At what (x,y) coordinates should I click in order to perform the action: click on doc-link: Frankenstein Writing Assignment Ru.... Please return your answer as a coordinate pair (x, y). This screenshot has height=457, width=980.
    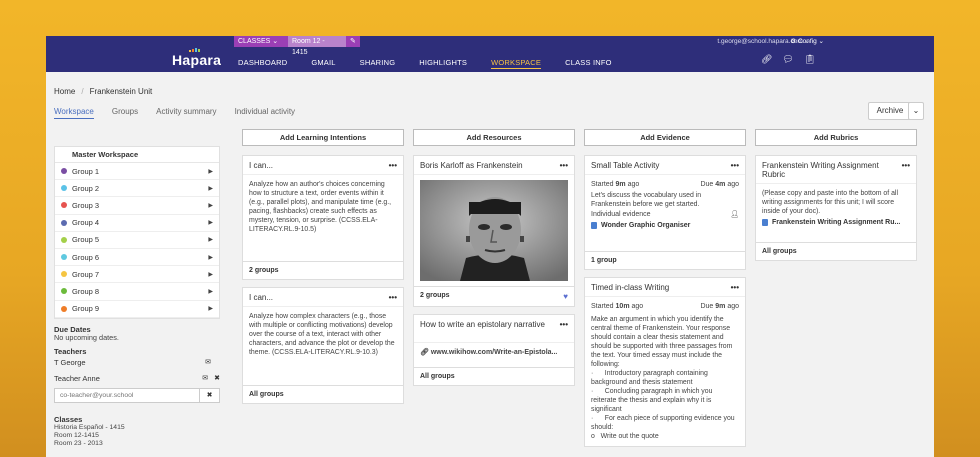
    Looking at the image, I should click on (836, 222).